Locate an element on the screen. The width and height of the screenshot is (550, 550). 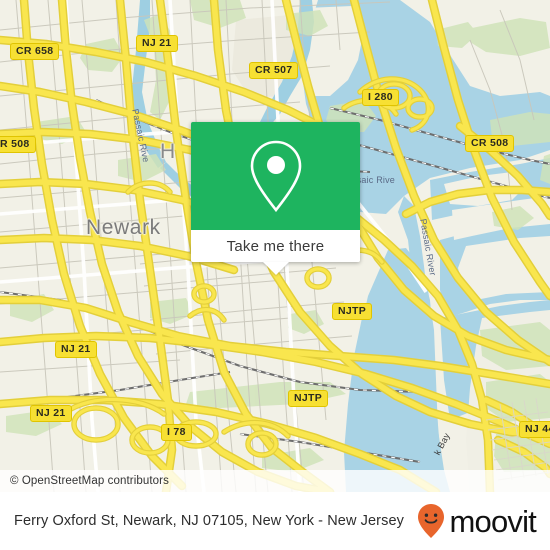
location-pin-icon is located at coordinates (275, 176).